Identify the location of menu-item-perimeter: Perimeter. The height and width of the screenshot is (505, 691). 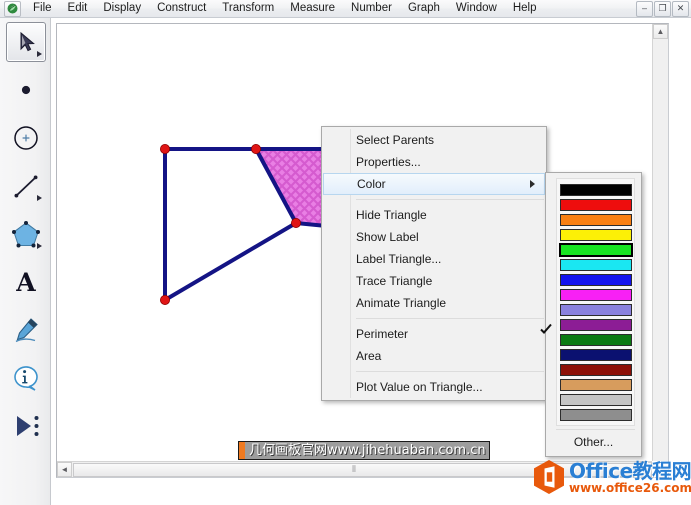
(434, 334).